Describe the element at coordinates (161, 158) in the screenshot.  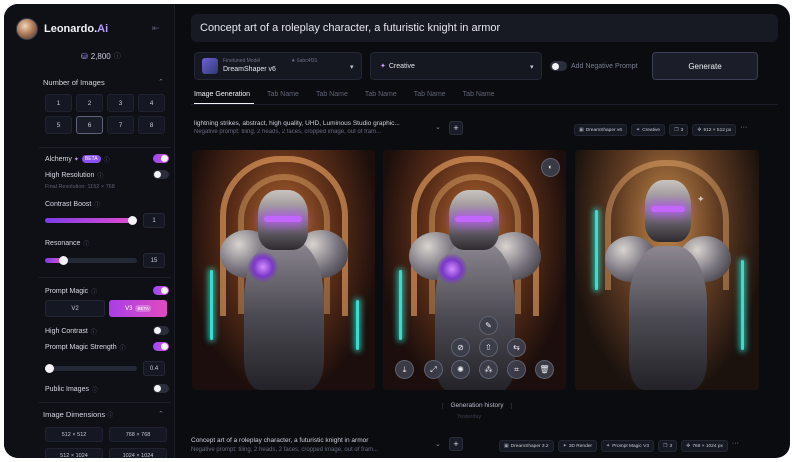
I see `alchemy-toggle` at that location.